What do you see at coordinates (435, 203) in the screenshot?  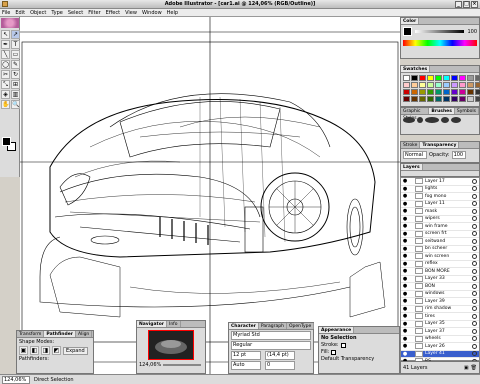 I see `layer-name: Layer 11` at bounding box center [435, 203].